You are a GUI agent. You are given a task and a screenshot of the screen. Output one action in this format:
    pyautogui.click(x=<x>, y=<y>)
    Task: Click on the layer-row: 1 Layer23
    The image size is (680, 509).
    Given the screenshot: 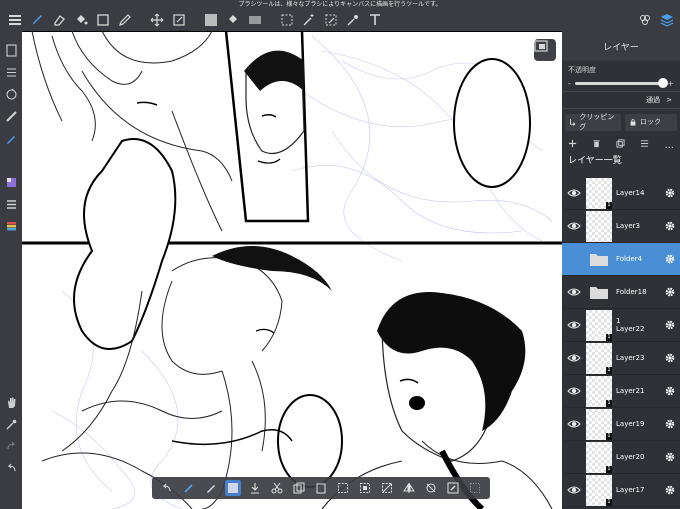 What is the action you would take?
    pyautogui.click(x=621, y=358)
    